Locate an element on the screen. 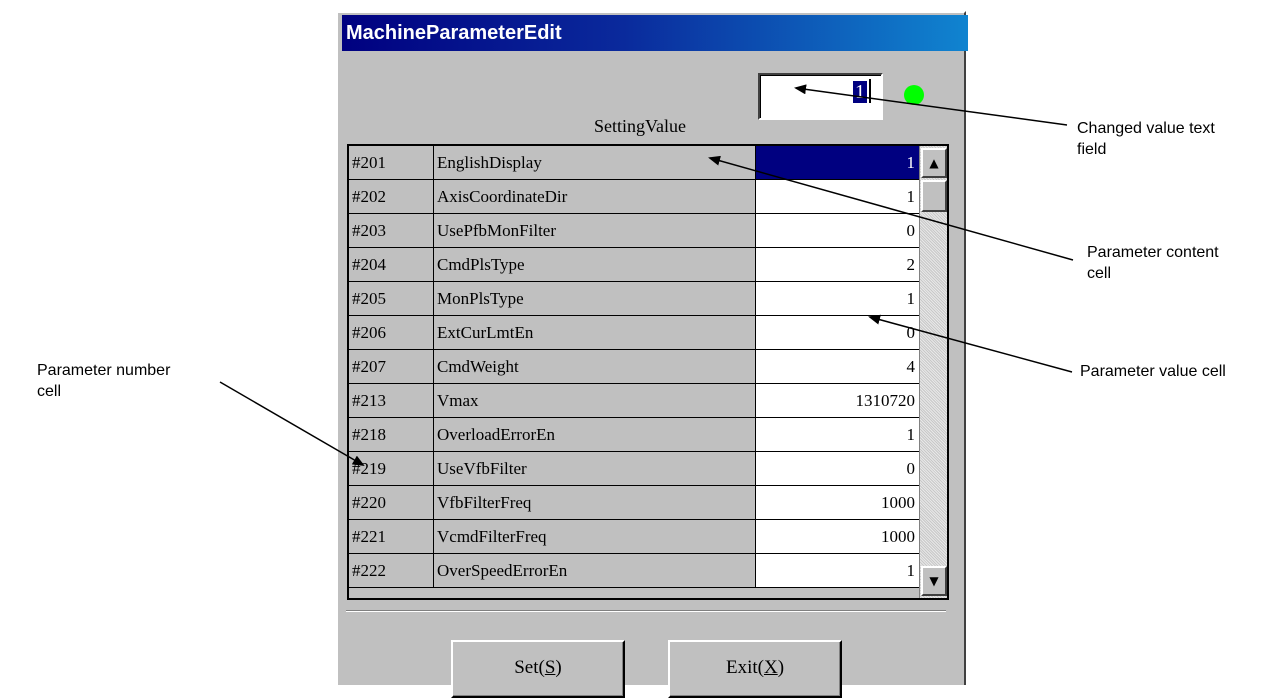 Image resolution: width=1287 pixels, height=698 pixels. parameter-number-cell: #213 is located at coordinates (391, 401).